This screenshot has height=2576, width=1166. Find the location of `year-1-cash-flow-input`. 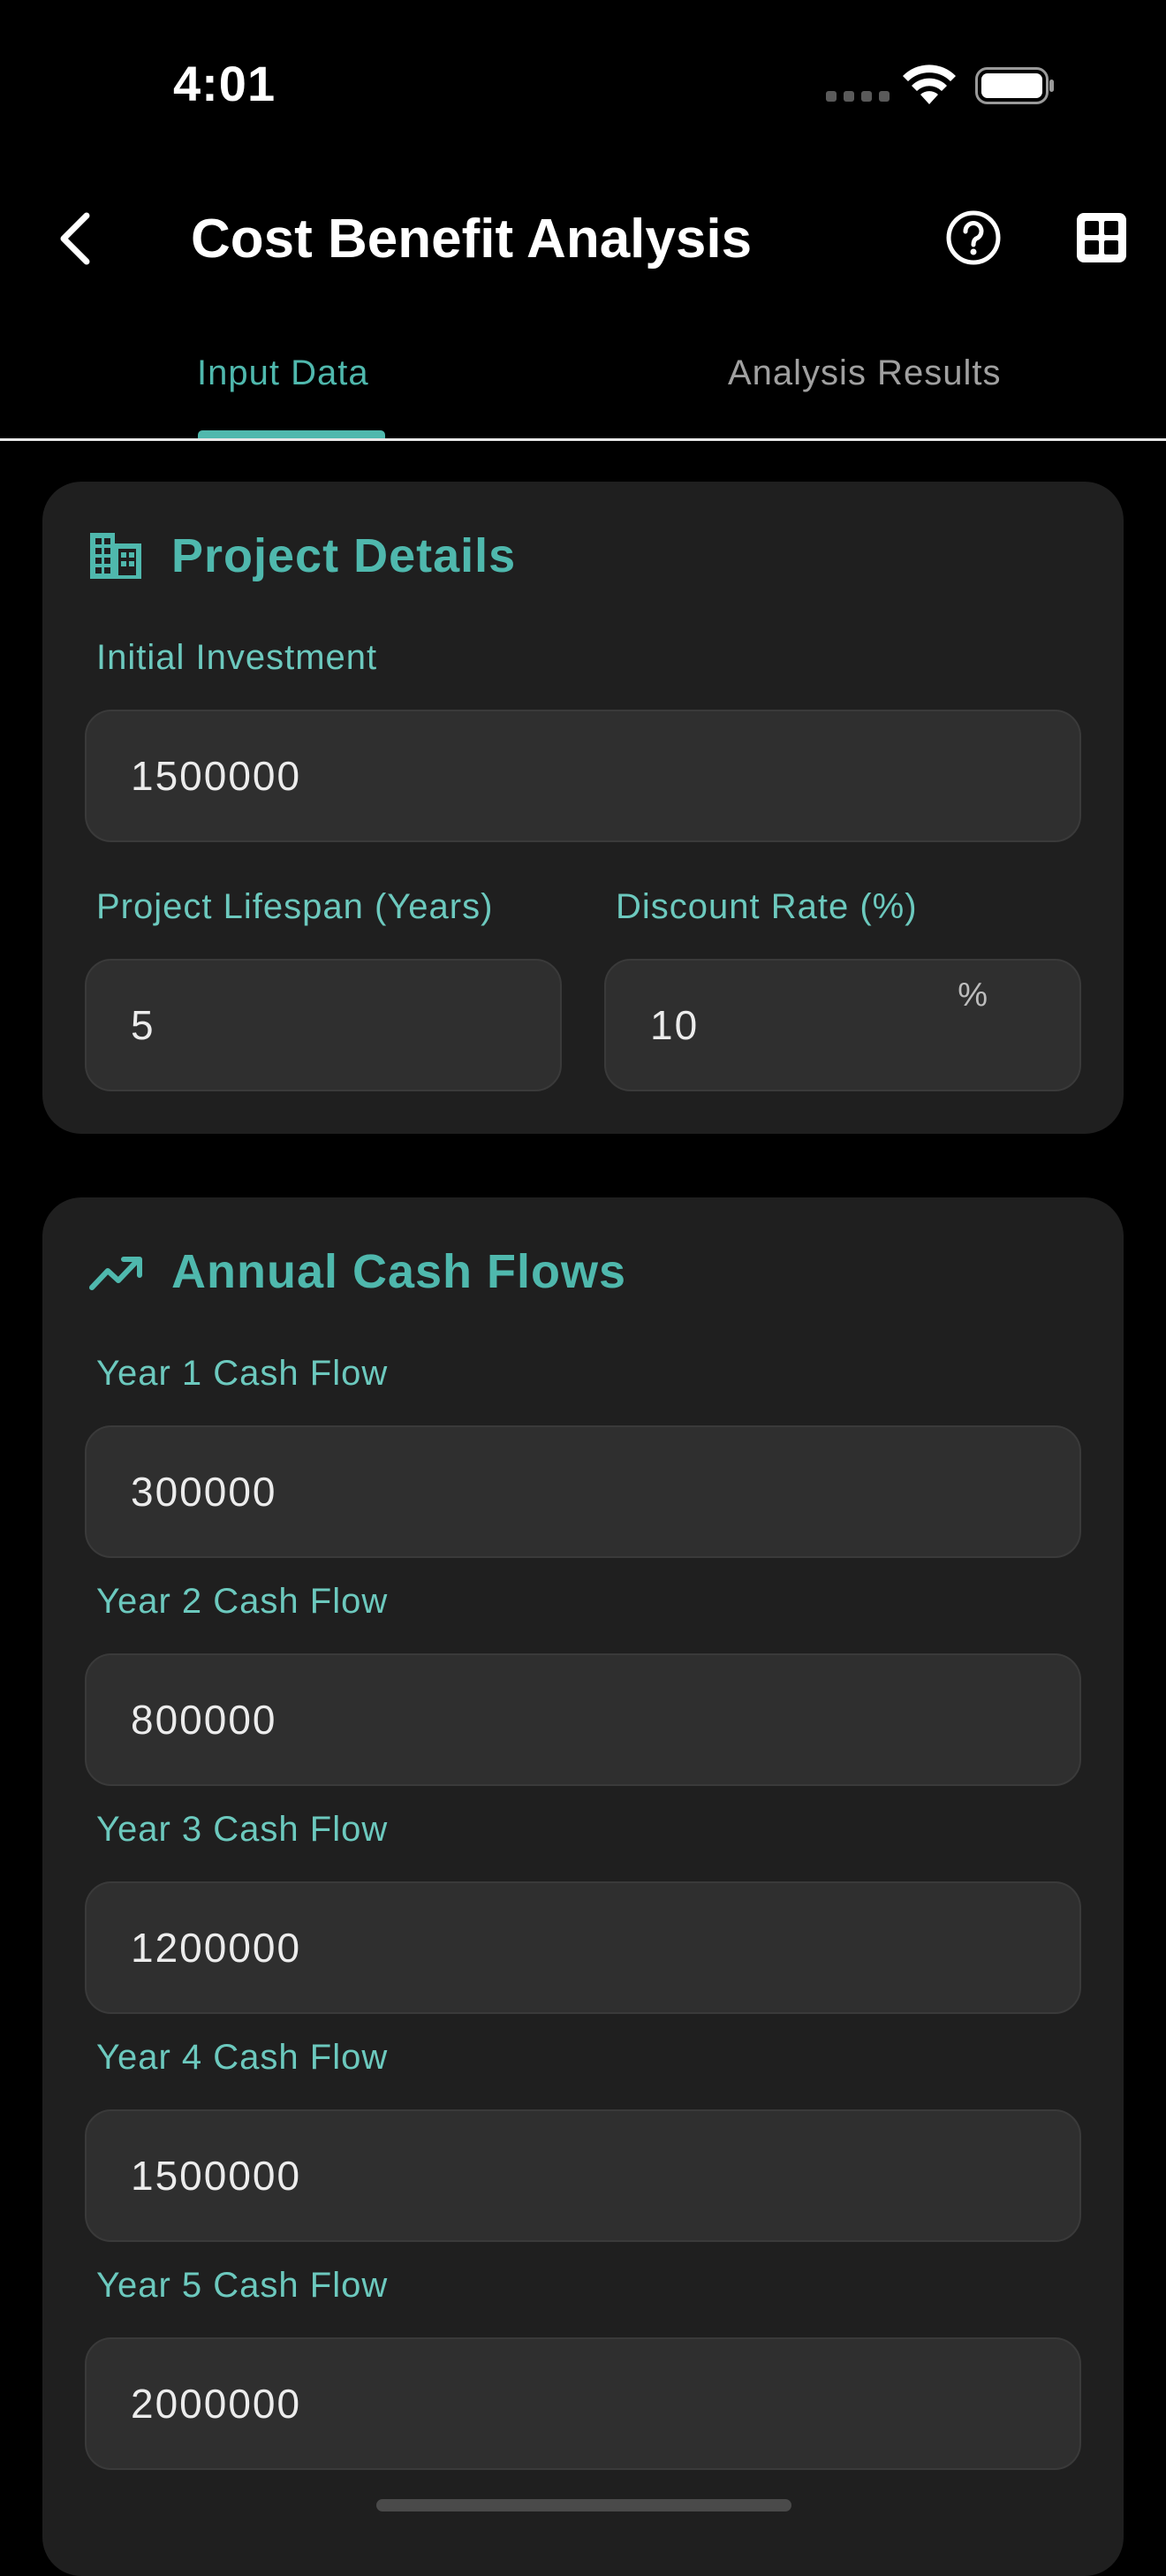

year-1-cash-flow-input is located at coordinates (583, 1491).